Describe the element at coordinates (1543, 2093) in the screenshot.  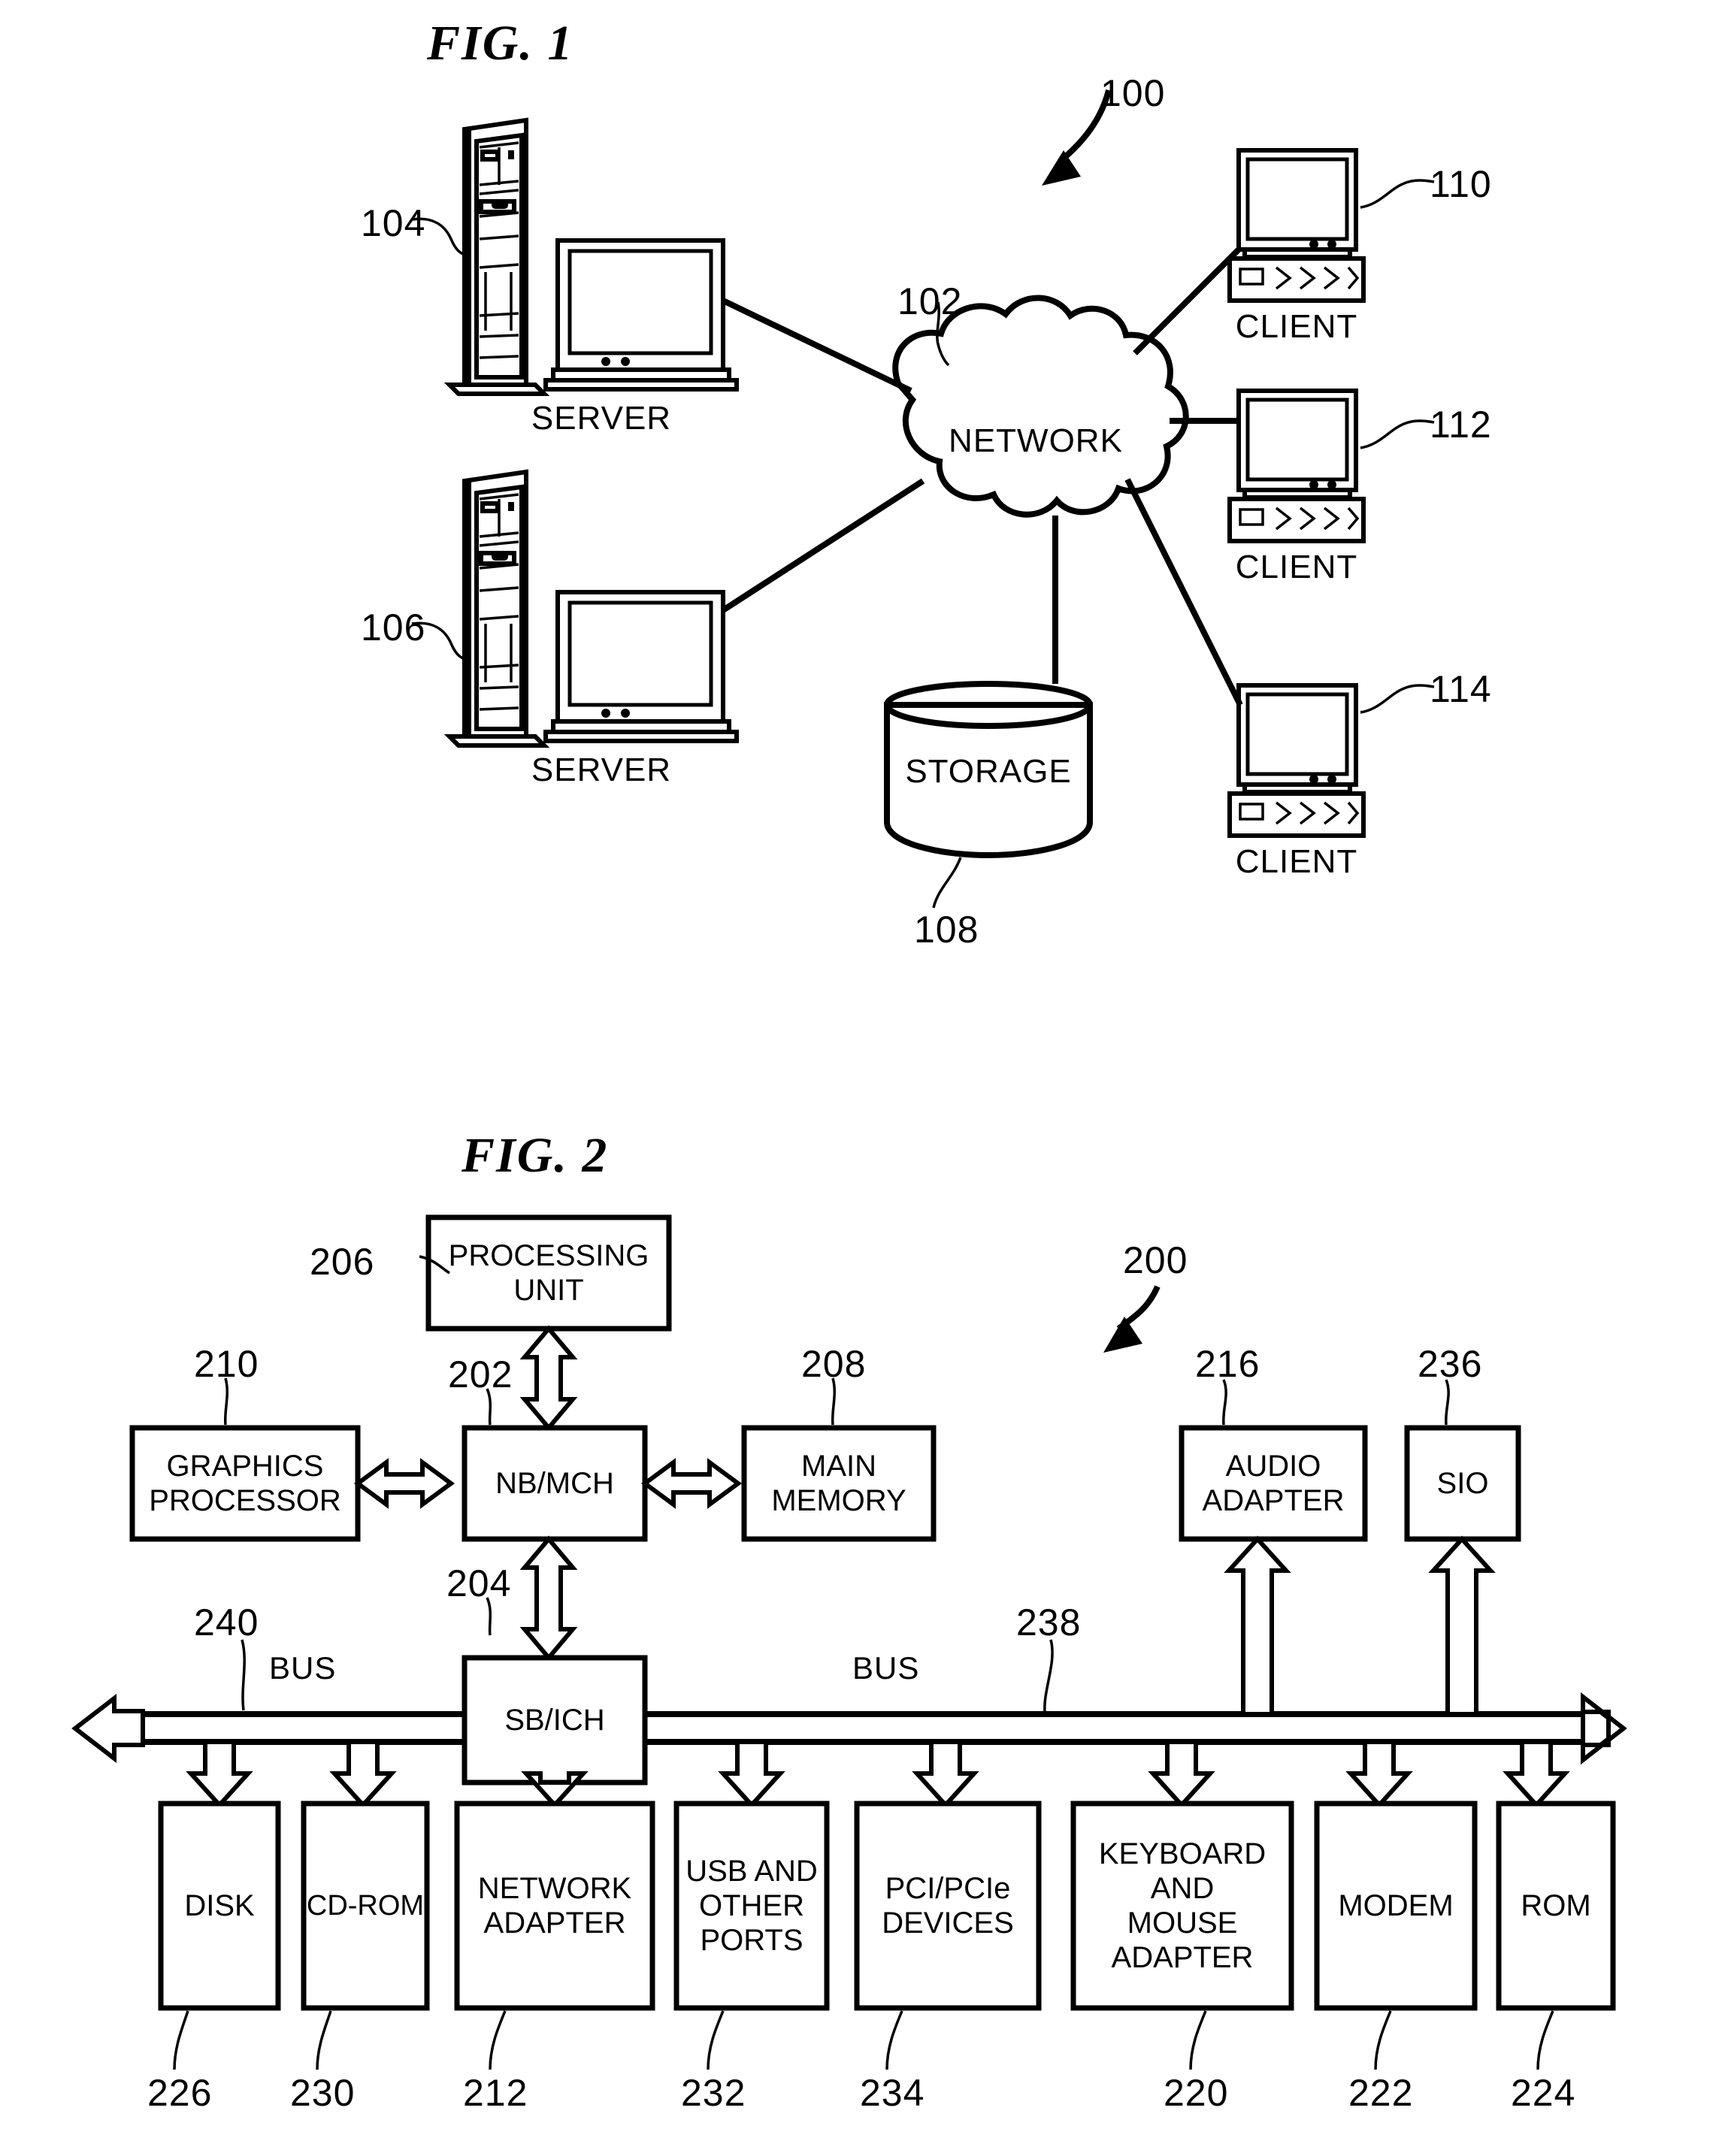
I see `ref-224: 224` at that location.